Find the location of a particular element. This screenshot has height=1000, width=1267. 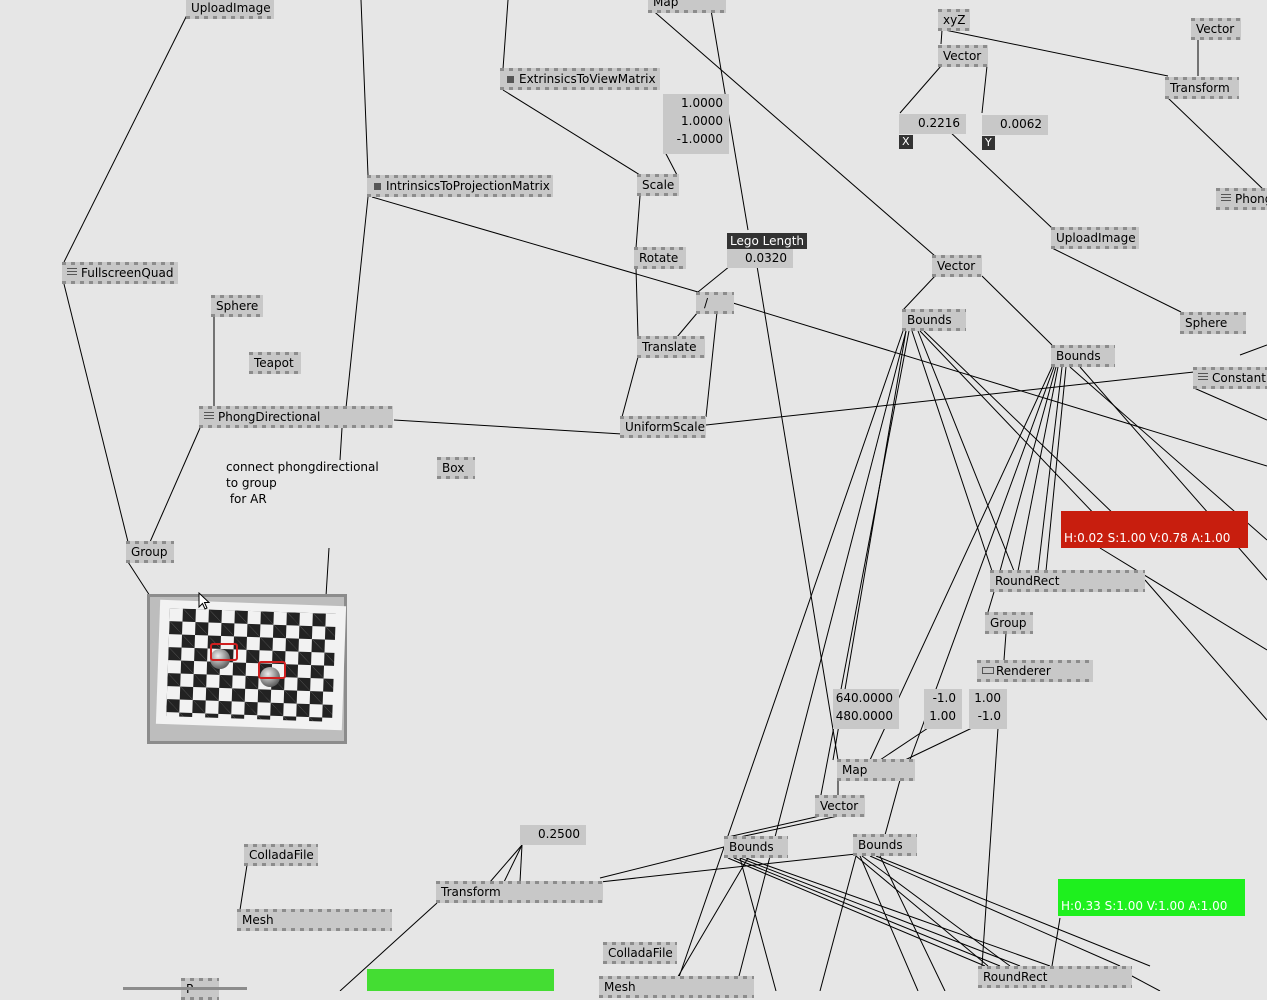

renderer-node: Renderer is located at coordinates (1035, 671).